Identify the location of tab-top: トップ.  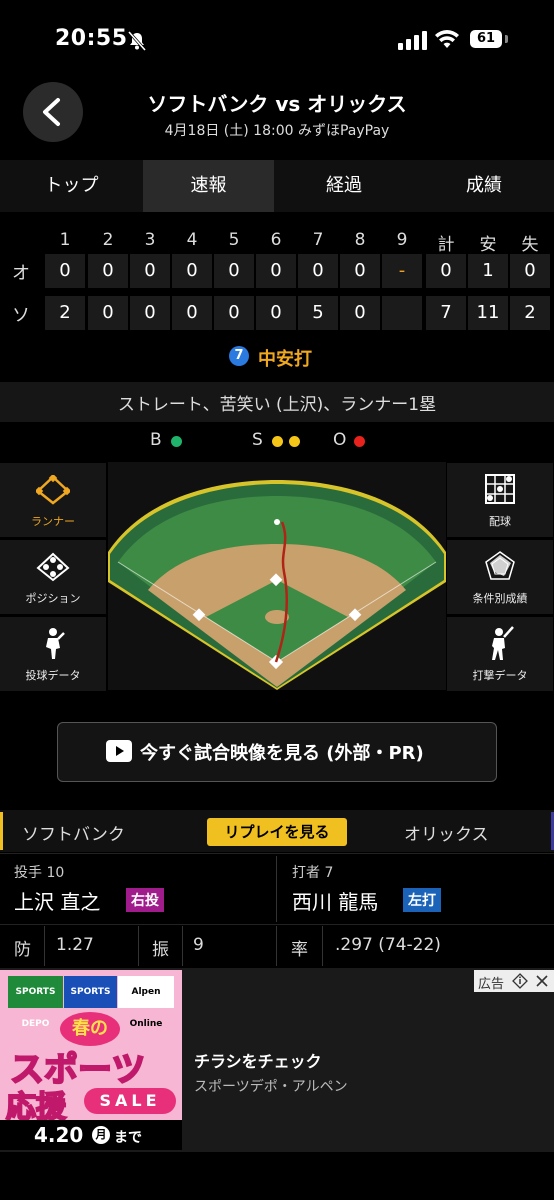
(71, 186).